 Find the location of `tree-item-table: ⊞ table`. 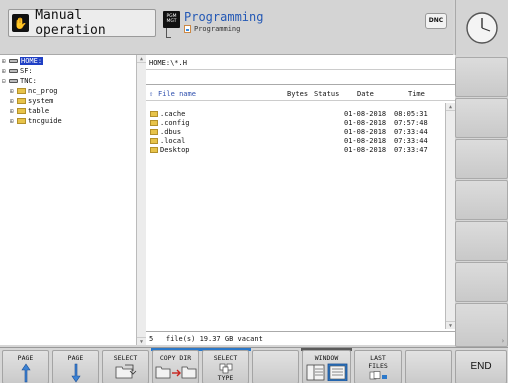

tree-item-table: ⊞ table is located at coordinates (29, 111).